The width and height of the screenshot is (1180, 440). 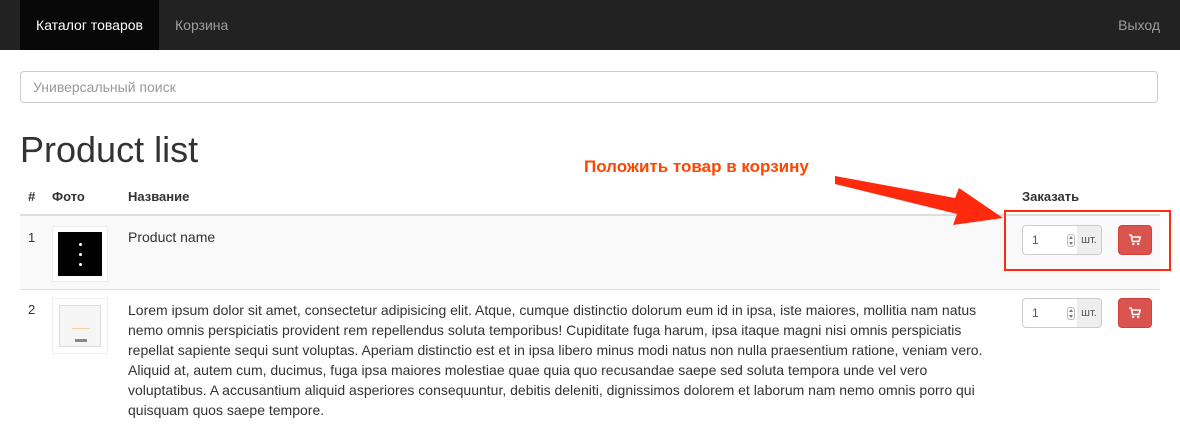 I want to click on row-number: 2, so click(x=32, y=309).